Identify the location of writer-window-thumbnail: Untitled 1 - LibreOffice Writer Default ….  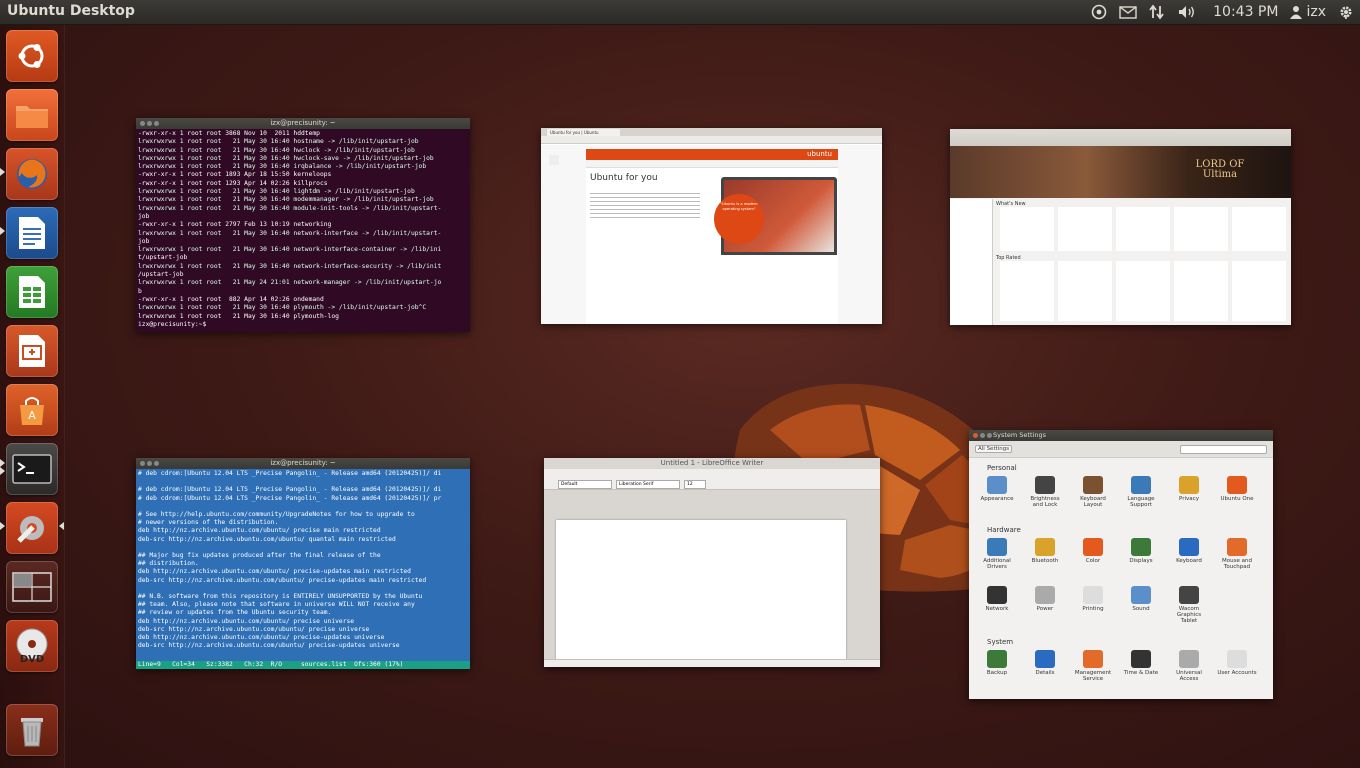
(712, 562).